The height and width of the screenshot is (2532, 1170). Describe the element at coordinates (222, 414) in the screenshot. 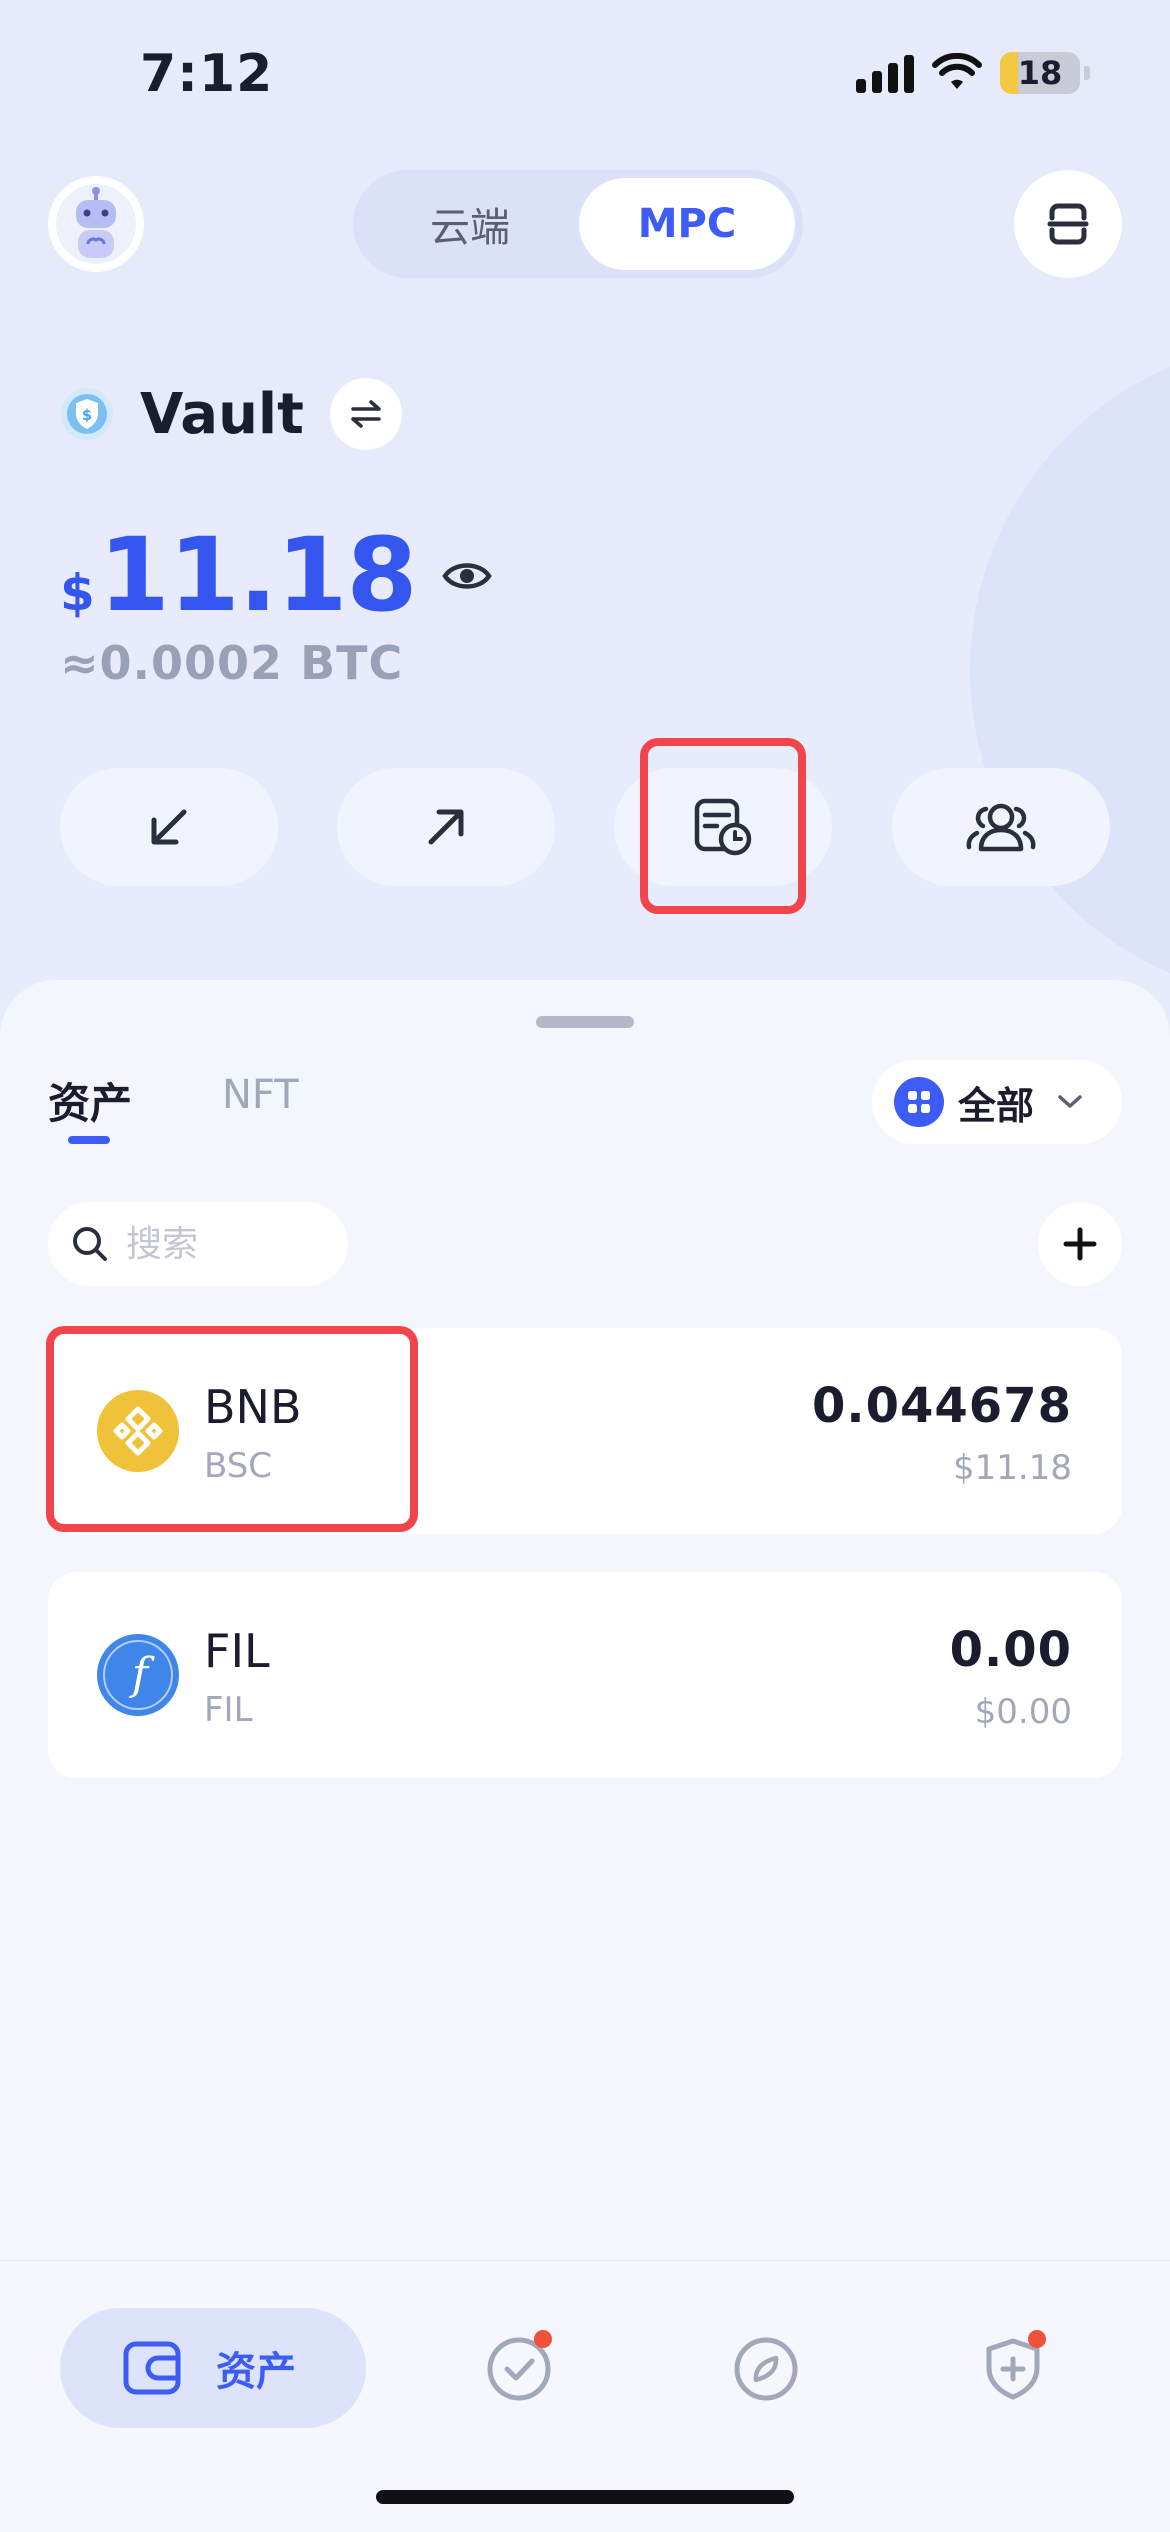

I see `wallet-name: Vault` at that location.